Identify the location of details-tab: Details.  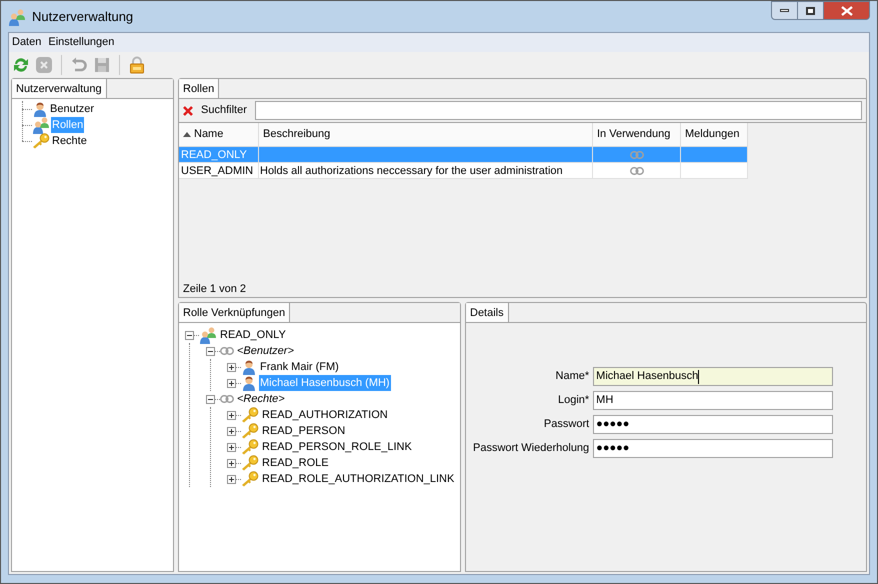
(487, 312).